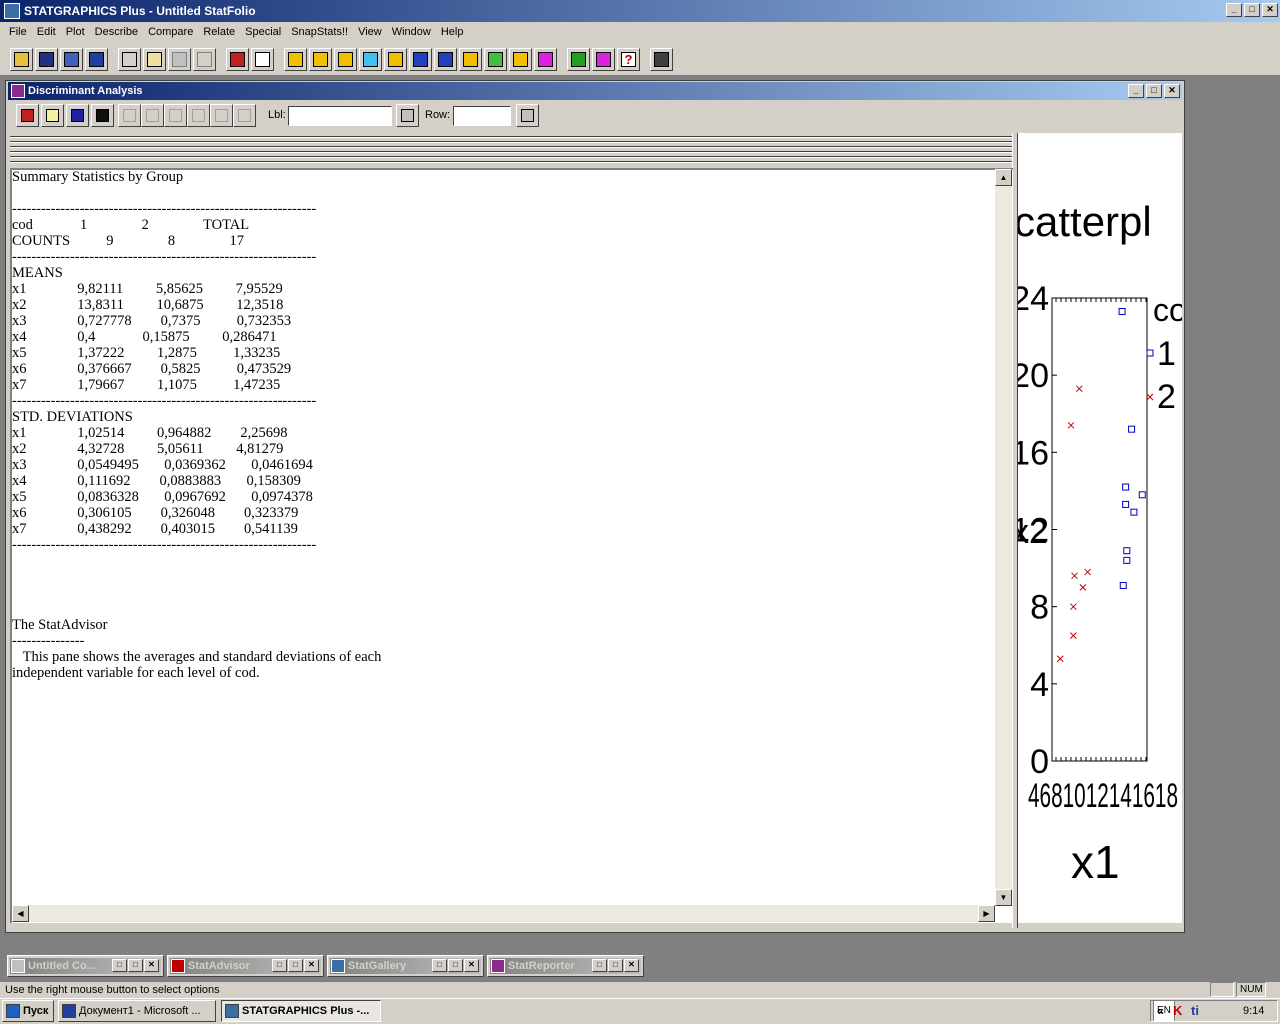  Describe the element at coordinates (221, 115) in the screenshot. I see `identify-button` at that location.